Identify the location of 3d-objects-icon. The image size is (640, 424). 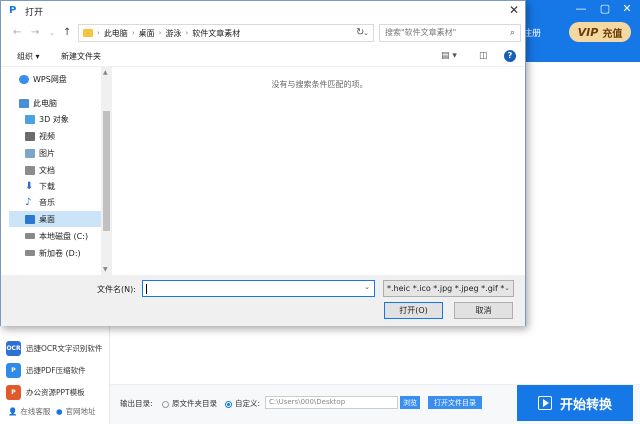
(30, 119).